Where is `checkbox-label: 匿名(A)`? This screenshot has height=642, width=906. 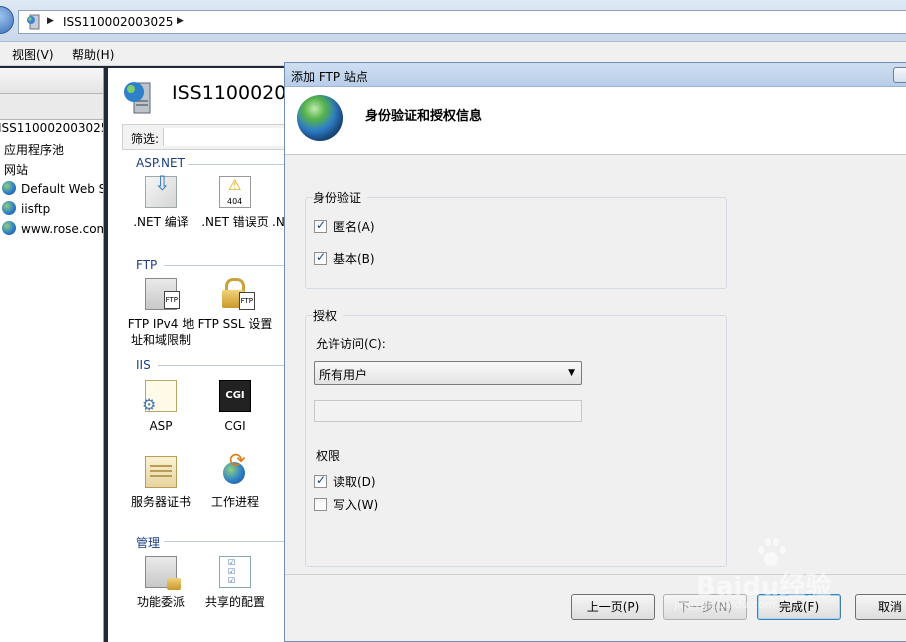
checkbox-label: 匿名(A) is located at coordinates (354, 227).